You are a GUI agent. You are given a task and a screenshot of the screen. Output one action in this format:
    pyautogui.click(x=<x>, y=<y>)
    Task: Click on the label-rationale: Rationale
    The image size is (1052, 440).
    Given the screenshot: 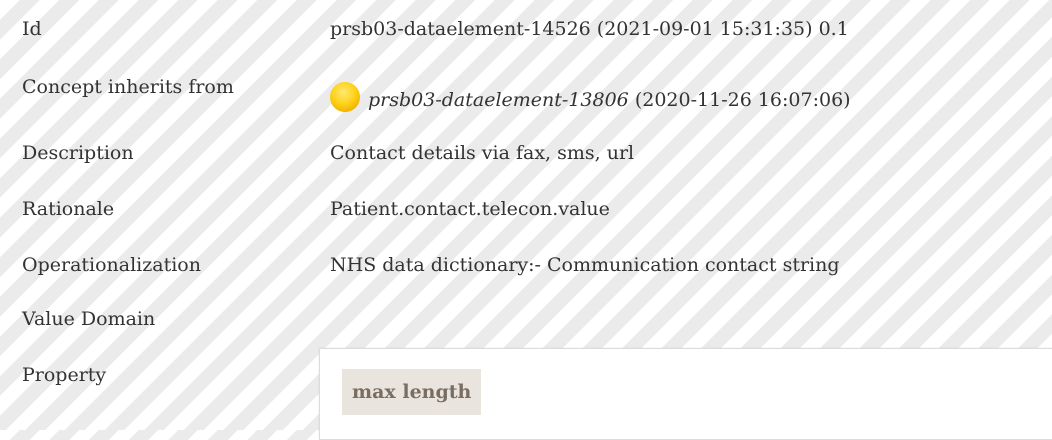 What is the action you would take?
    pyautogui.click(x=68, y=209)
    